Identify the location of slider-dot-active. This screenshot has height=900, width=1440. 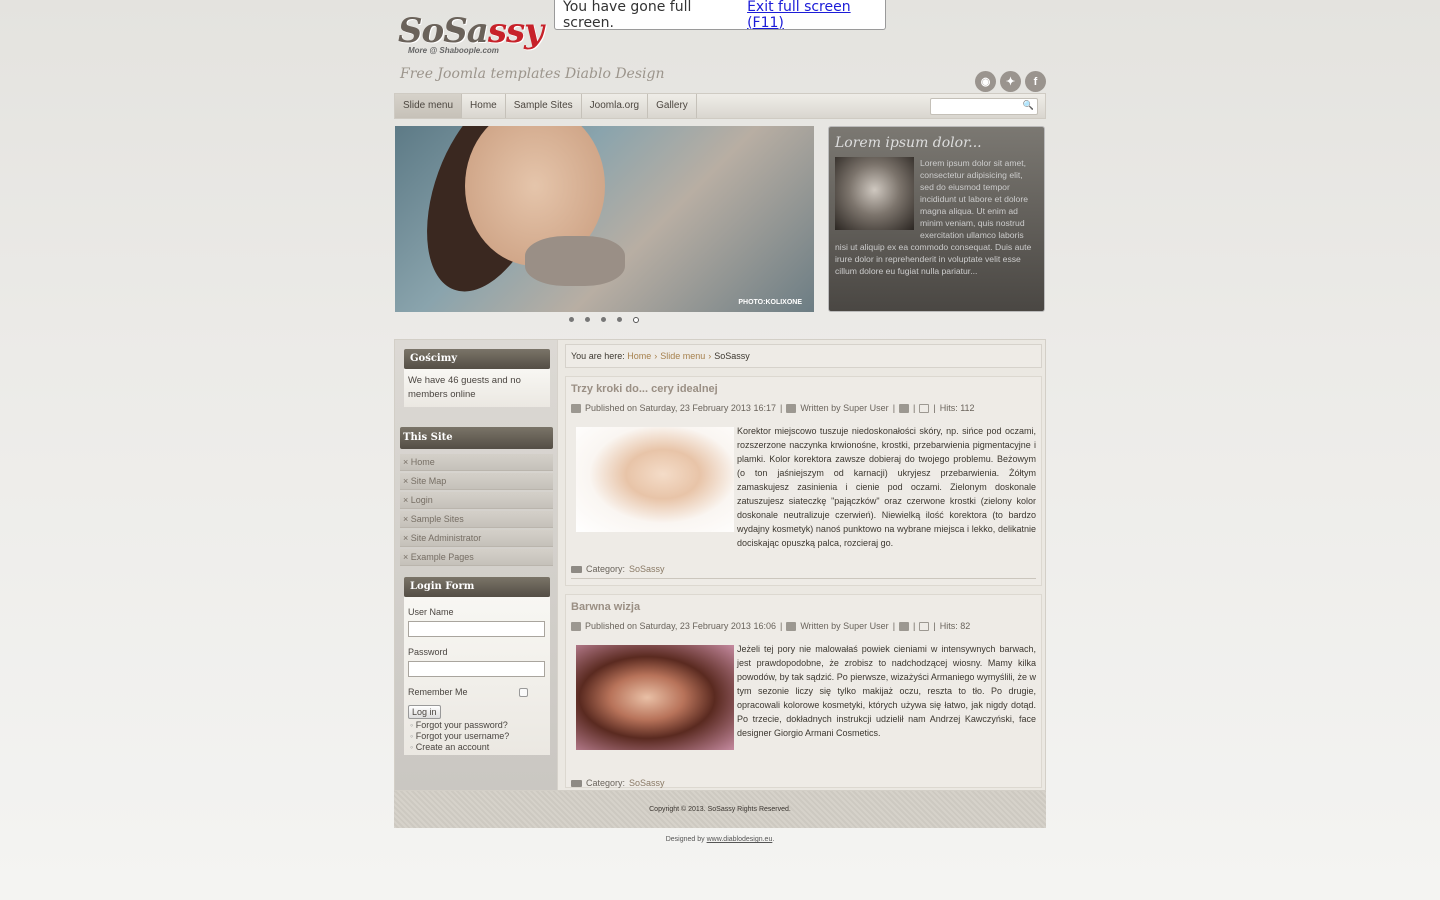
(636, 320).